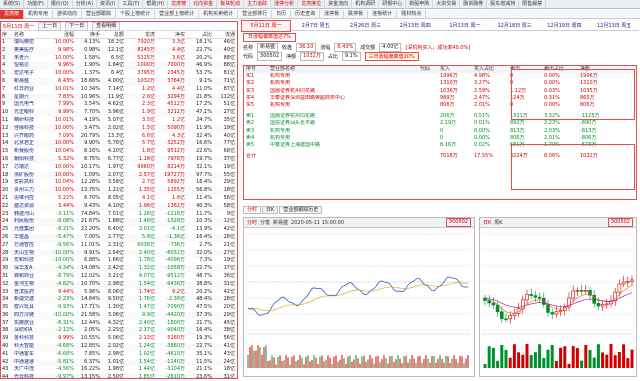 The width and height of the screenshot is (640, 381). What do you see at coordinates (99, 14) in the screenshot?
I see `tab-3: 营业部跟踪` at bounding box center [99, 14].